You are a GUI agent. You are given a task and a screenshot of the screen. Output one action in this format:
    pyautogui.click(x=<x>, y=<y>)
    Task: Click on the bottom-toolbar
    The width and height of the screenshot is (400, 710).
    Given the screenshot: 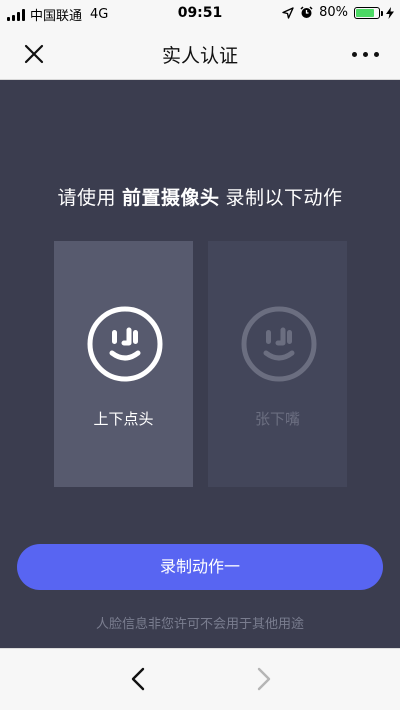 What is the action you would take?
    pyautogui.click(x=200, y=679)
    